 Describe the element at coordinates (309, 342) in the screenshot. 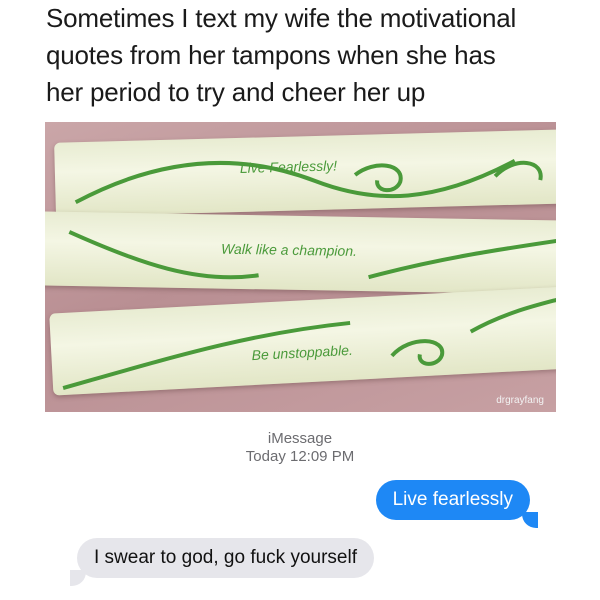

I see `wrapper-swirl-graphic` at that location.